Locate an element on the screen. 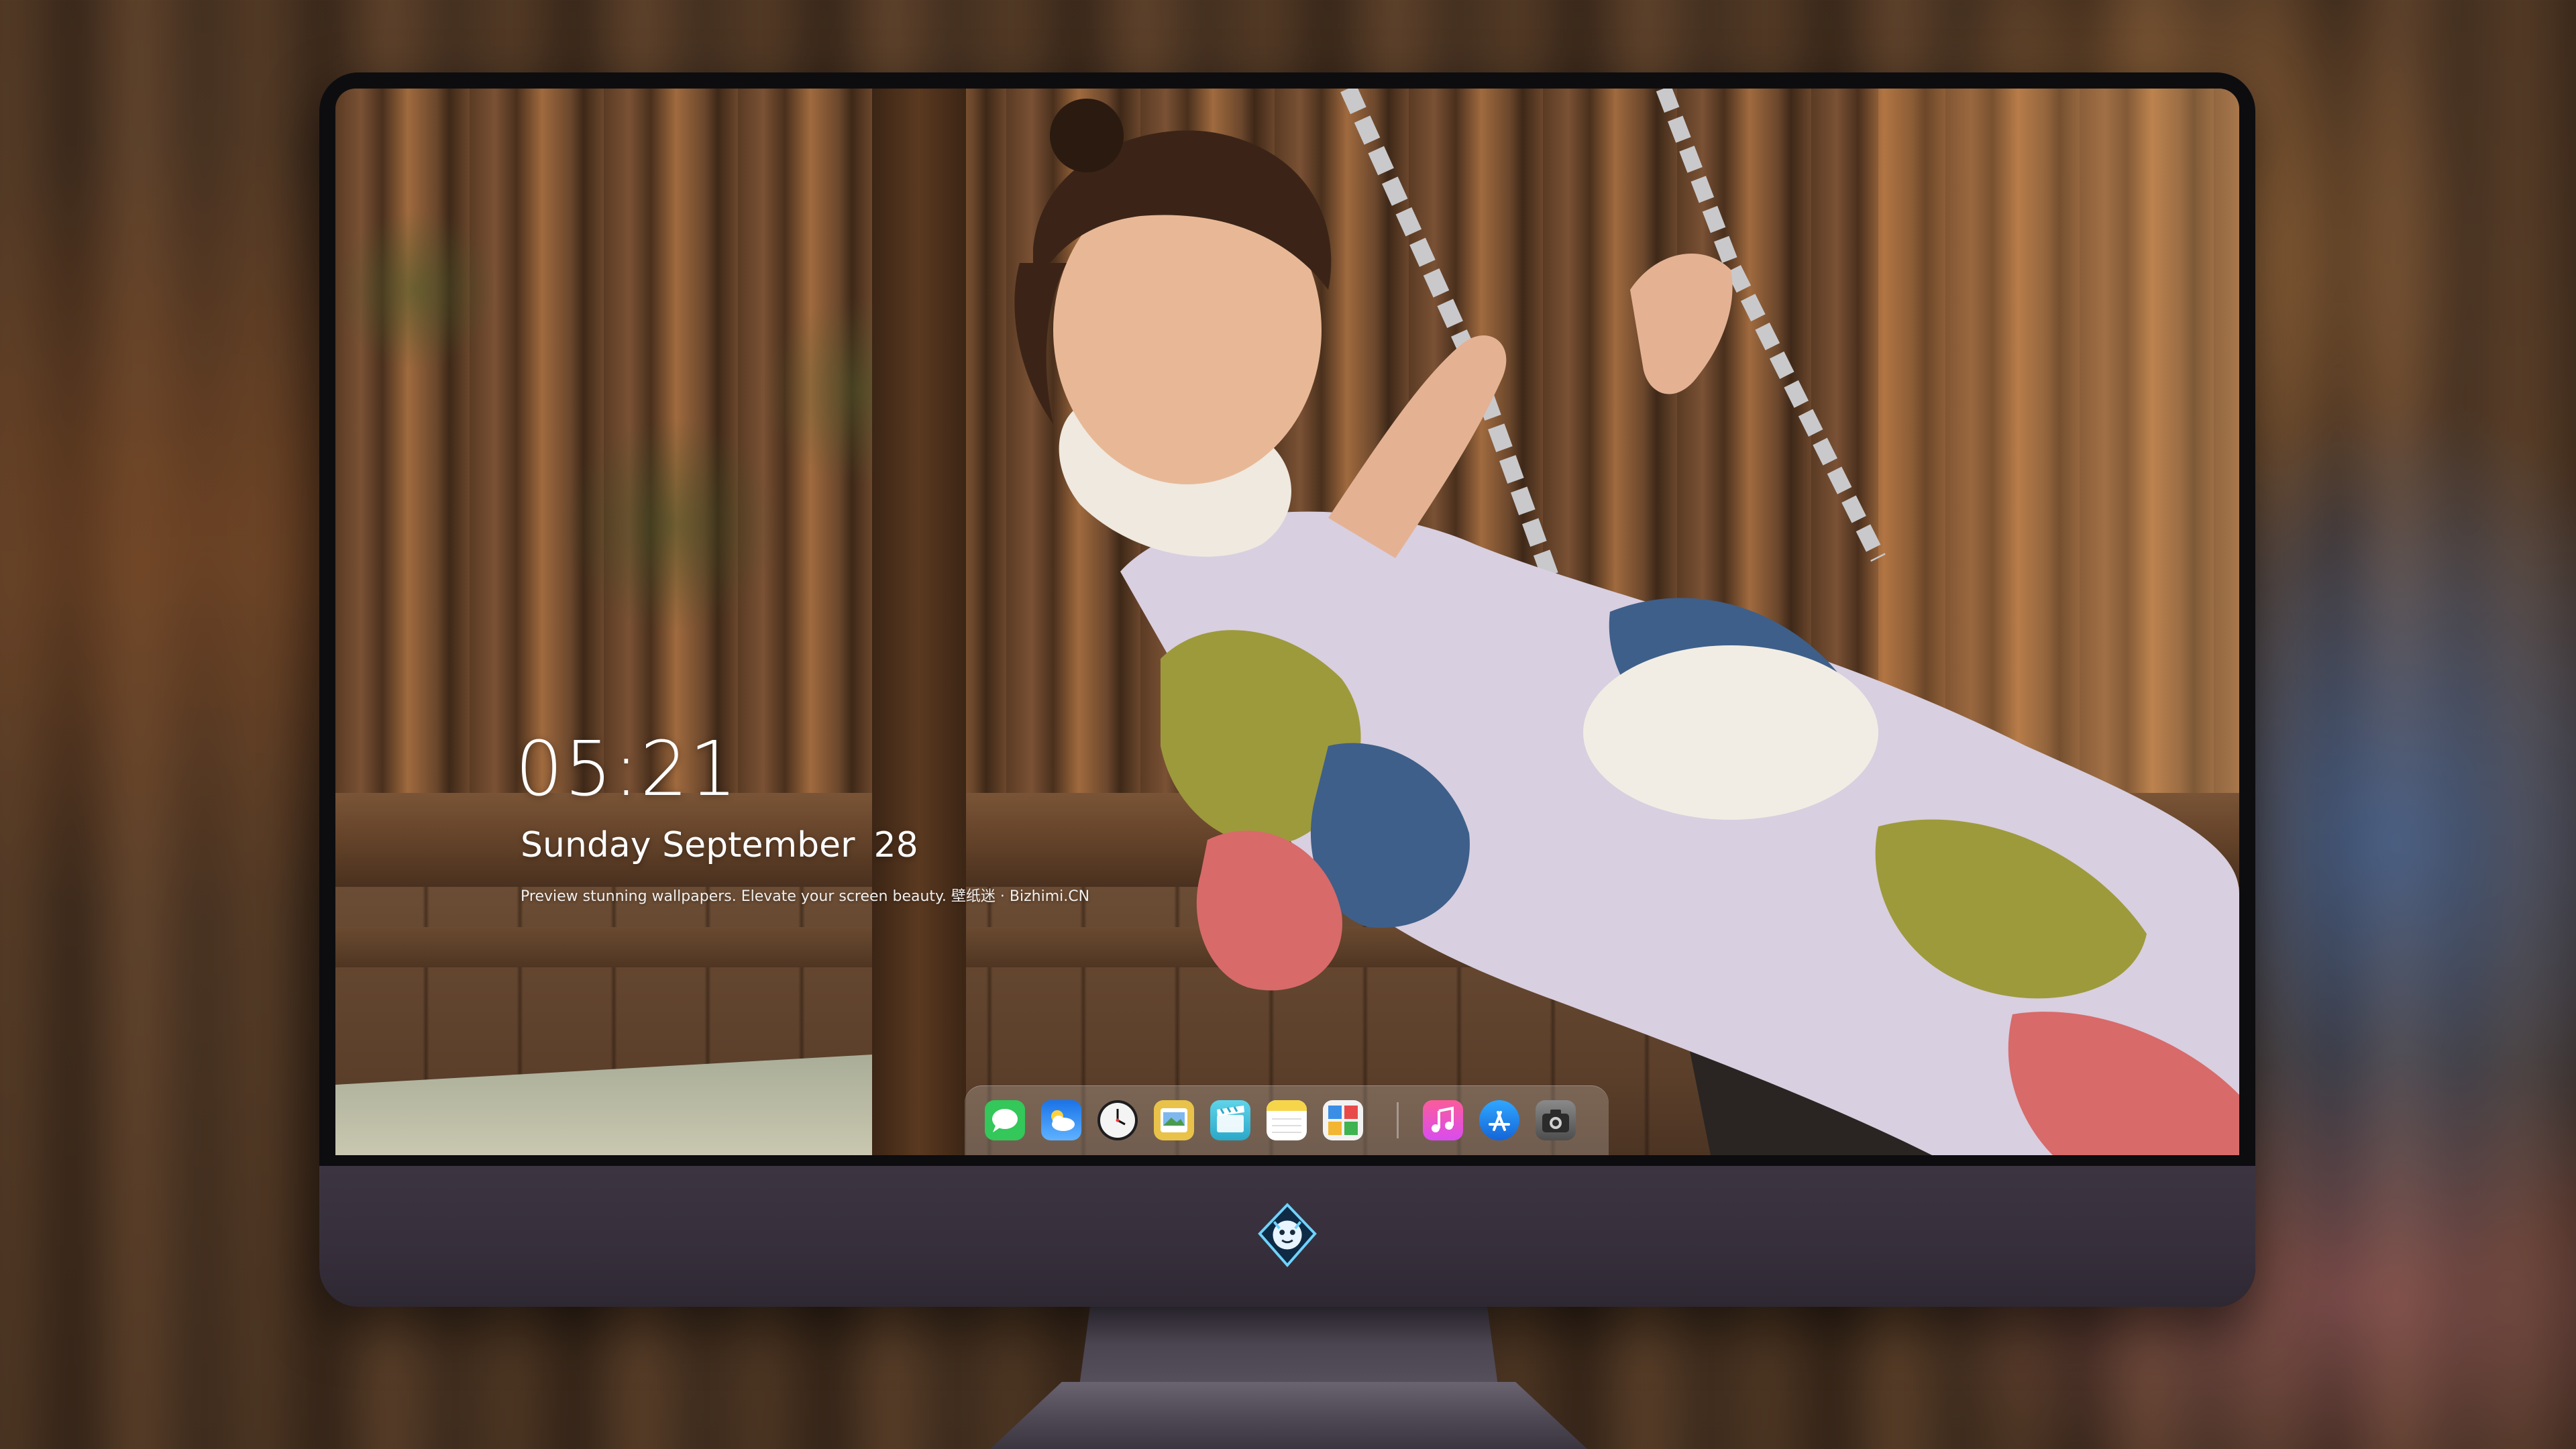  messages-icon is located at coordinates (1005, 1120).